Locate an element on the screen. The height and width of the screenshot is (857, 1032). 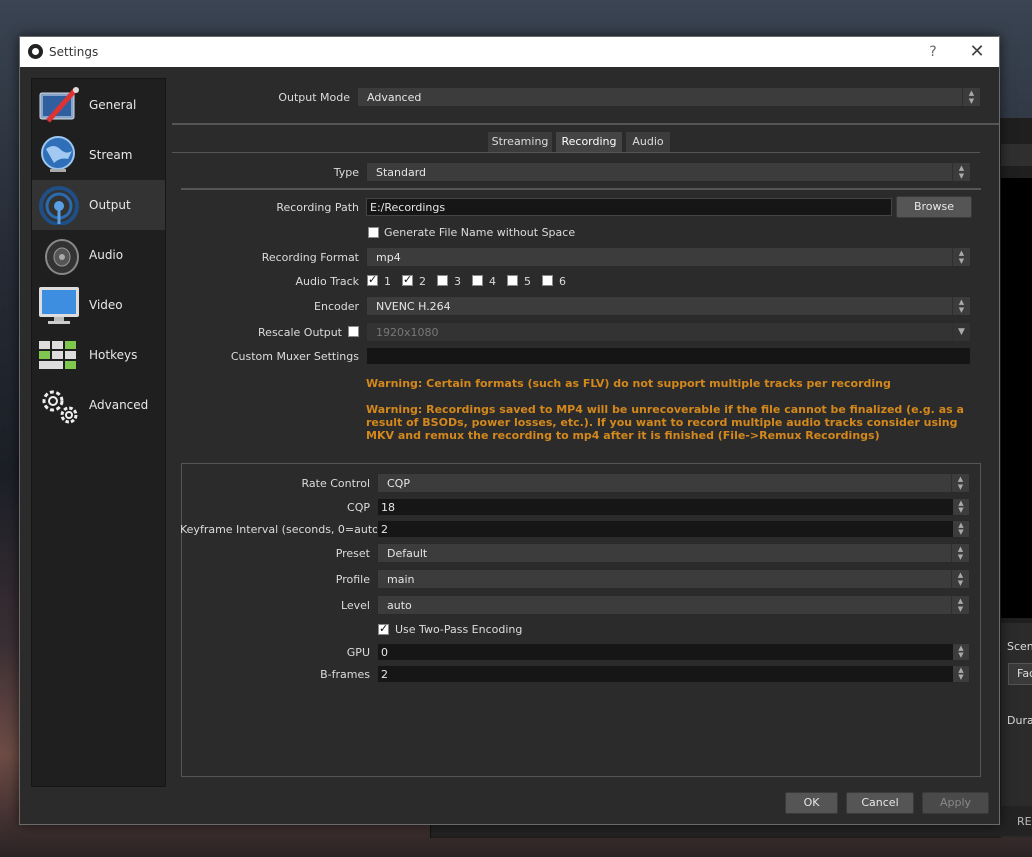
recording-format-label: Recording Format is located at coordinates (310, 257).